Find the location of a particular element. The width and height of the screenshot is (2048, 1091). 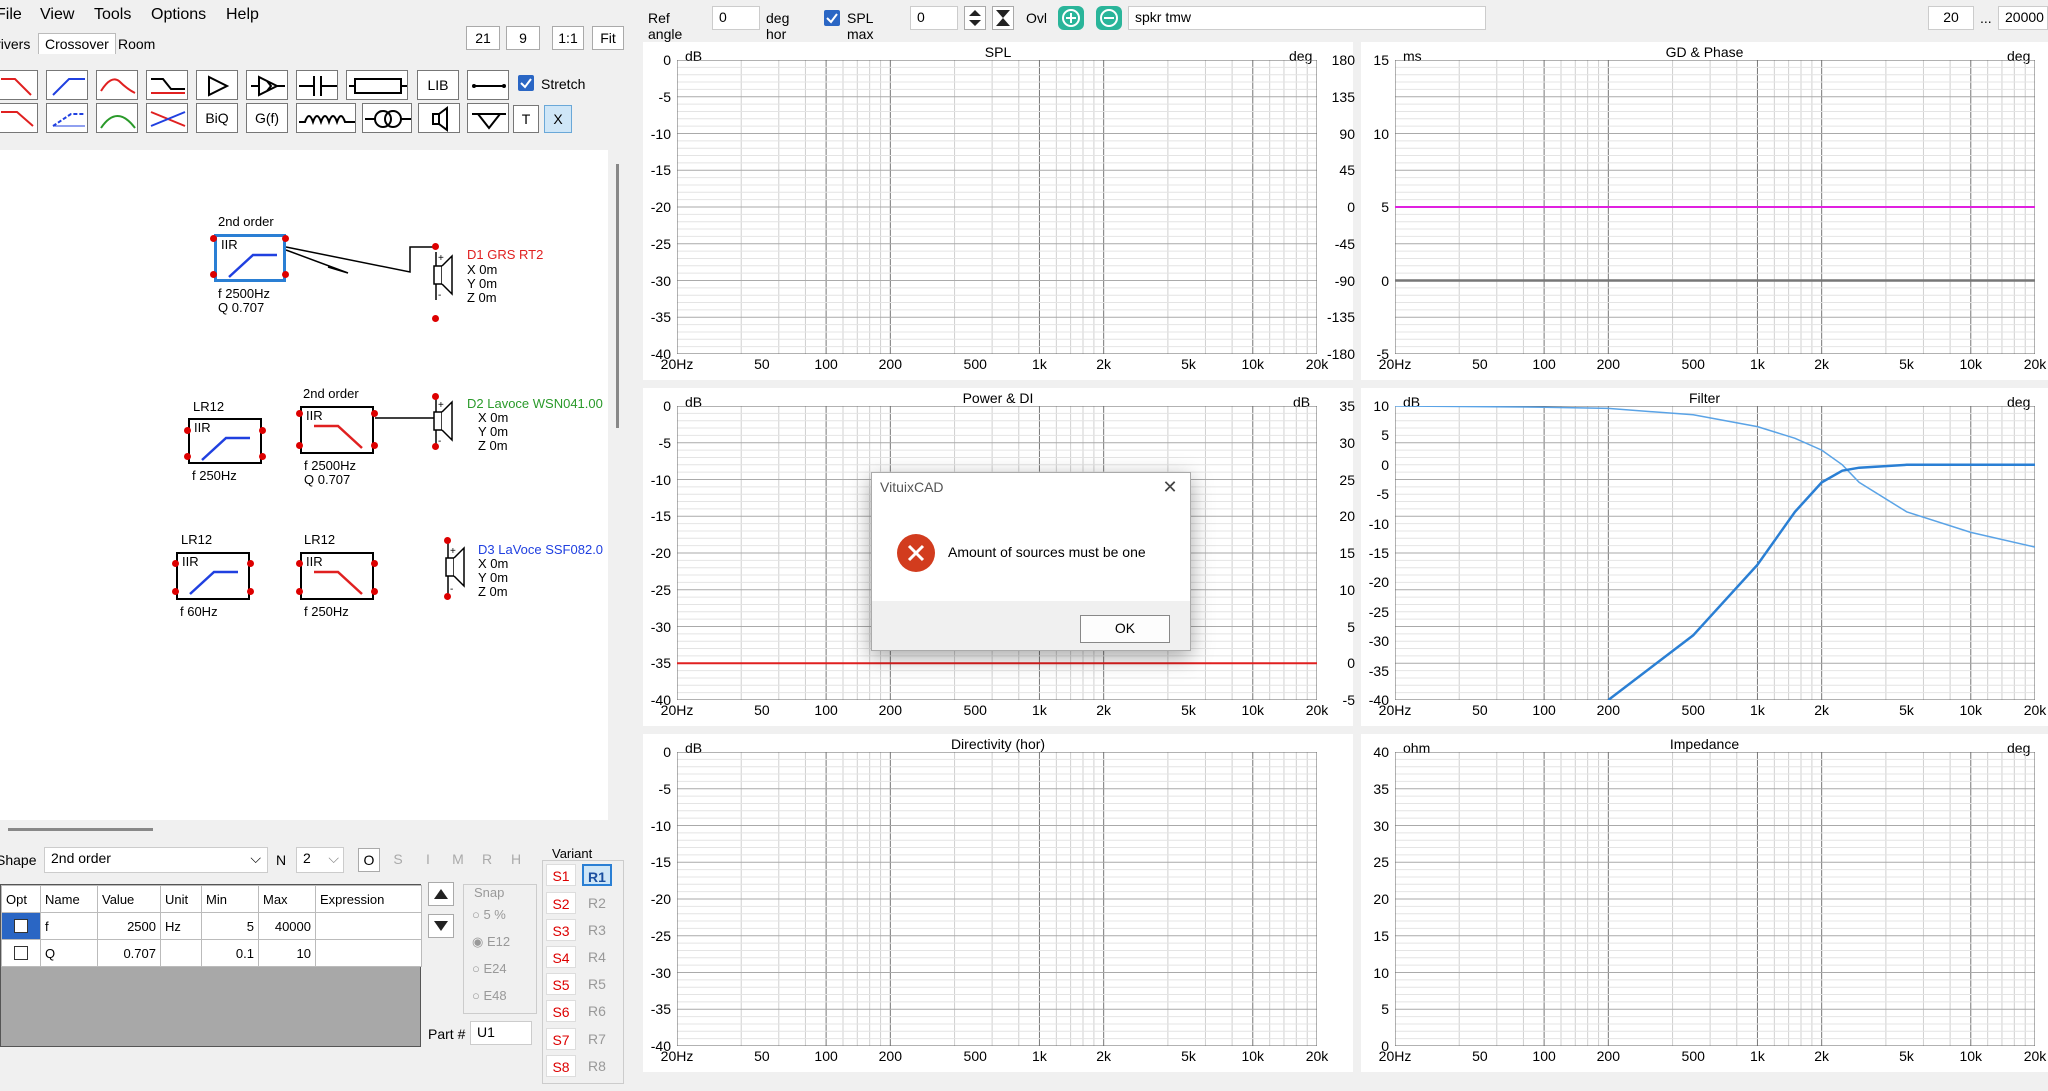

freq-min-input: 20 is located at coordinates (1951, 18).